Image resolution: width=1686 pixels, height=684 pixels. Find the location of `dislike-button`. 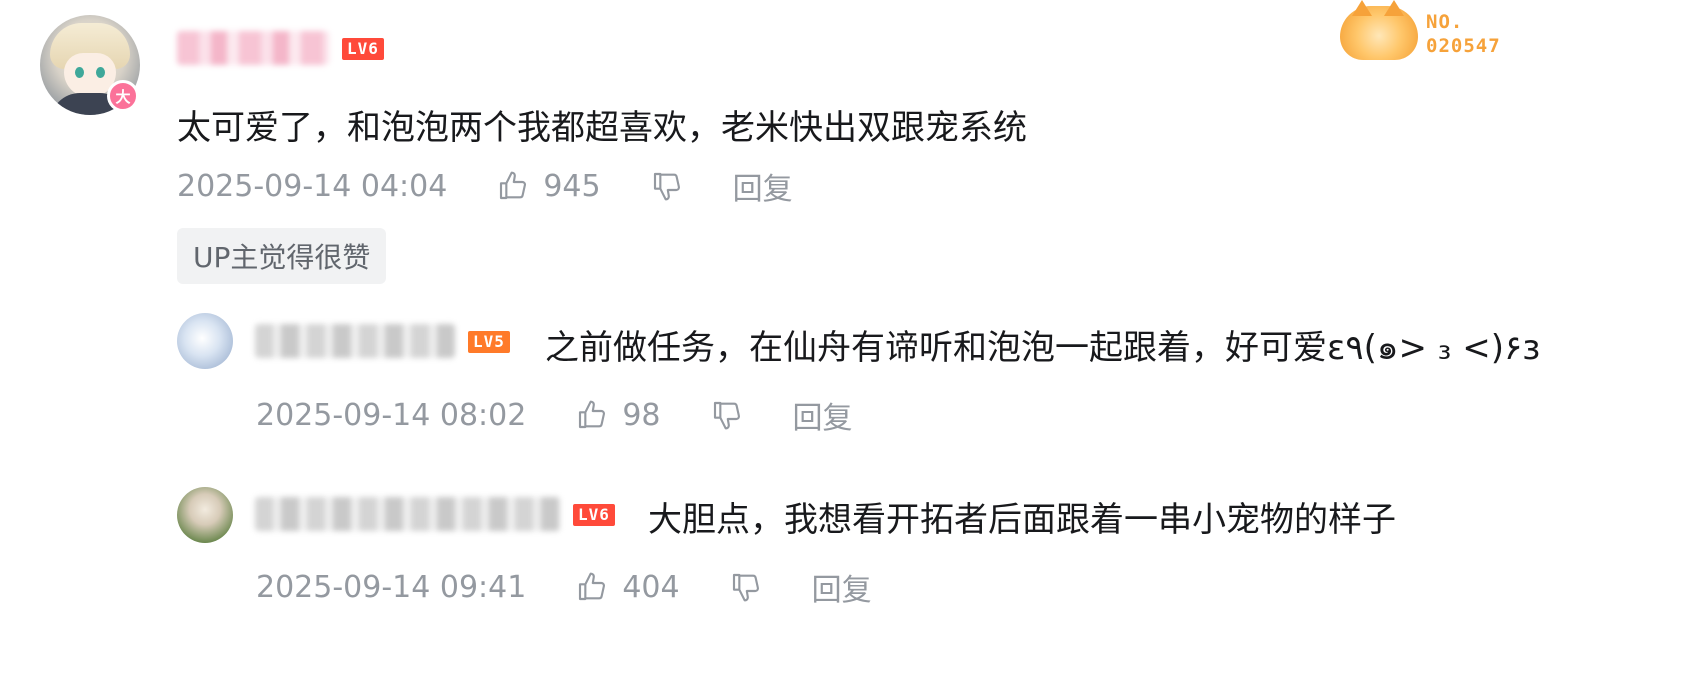

dislike-button is located at coordinates (667, 186).